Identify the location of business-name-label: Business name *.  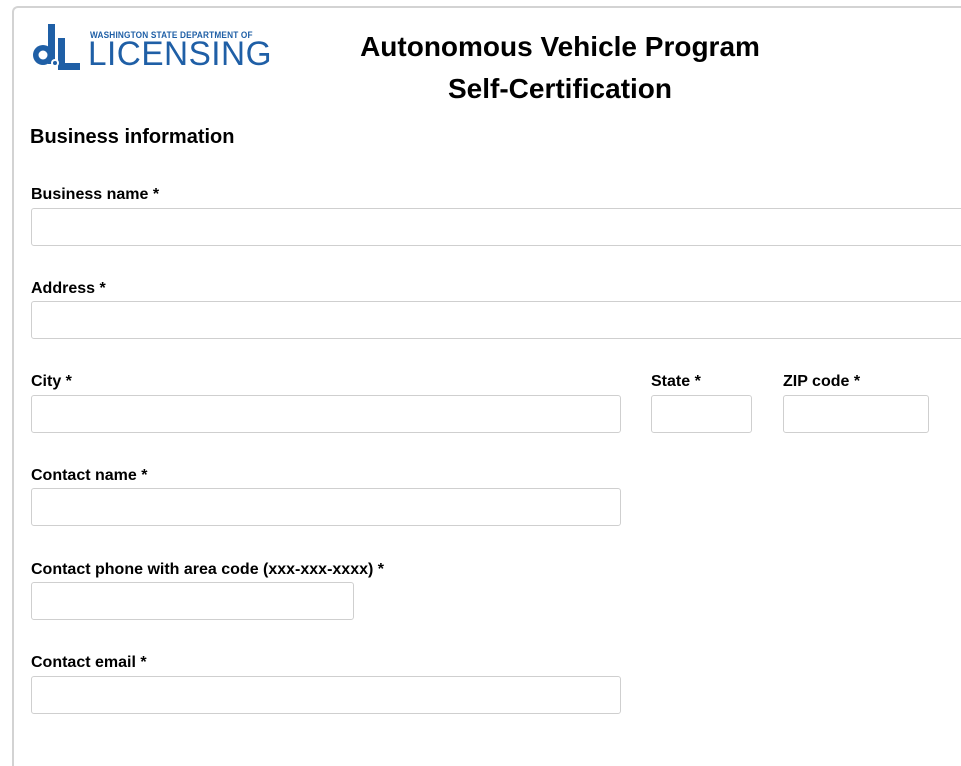
(95, 194).